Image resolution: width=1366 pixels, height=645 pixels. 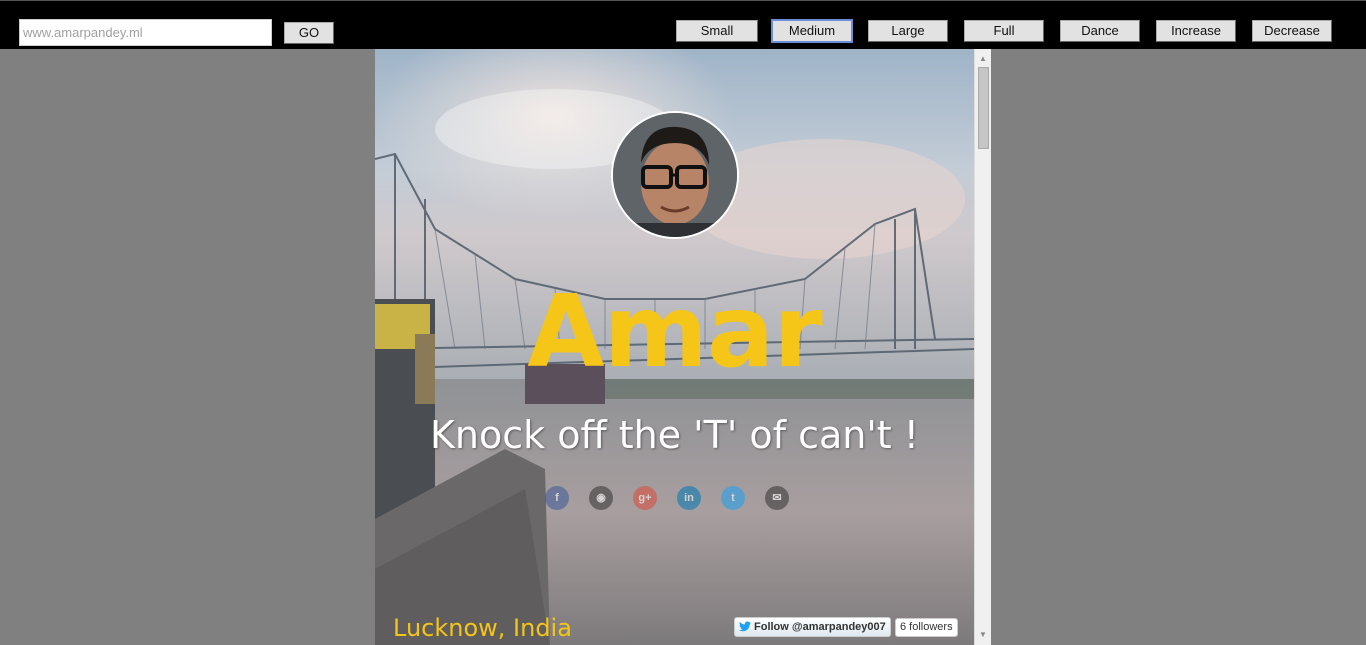 What do you see at coordinates (601, 498) in the screenshot?
I see `github-icon: ◉` at bounding box center [601, 498].